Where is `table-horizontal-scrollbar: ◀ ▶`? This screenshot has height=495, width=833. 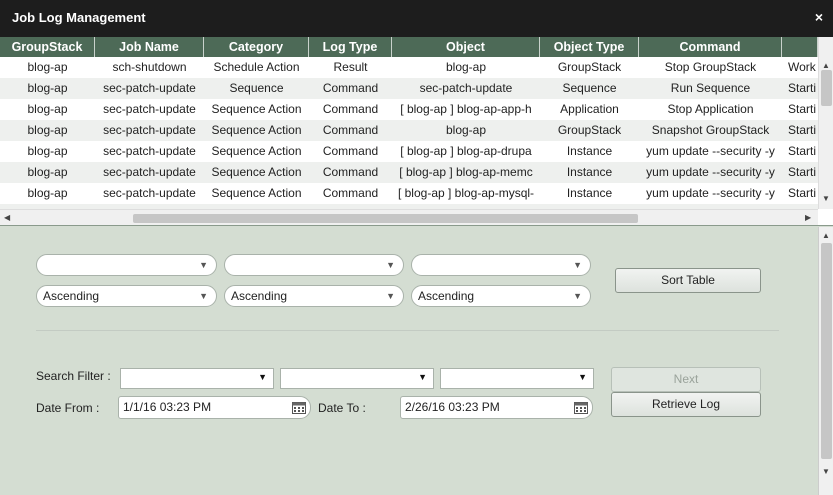
table-horizontal-scrollbar: ◀ ▶ is located at coordinates (409, 217).